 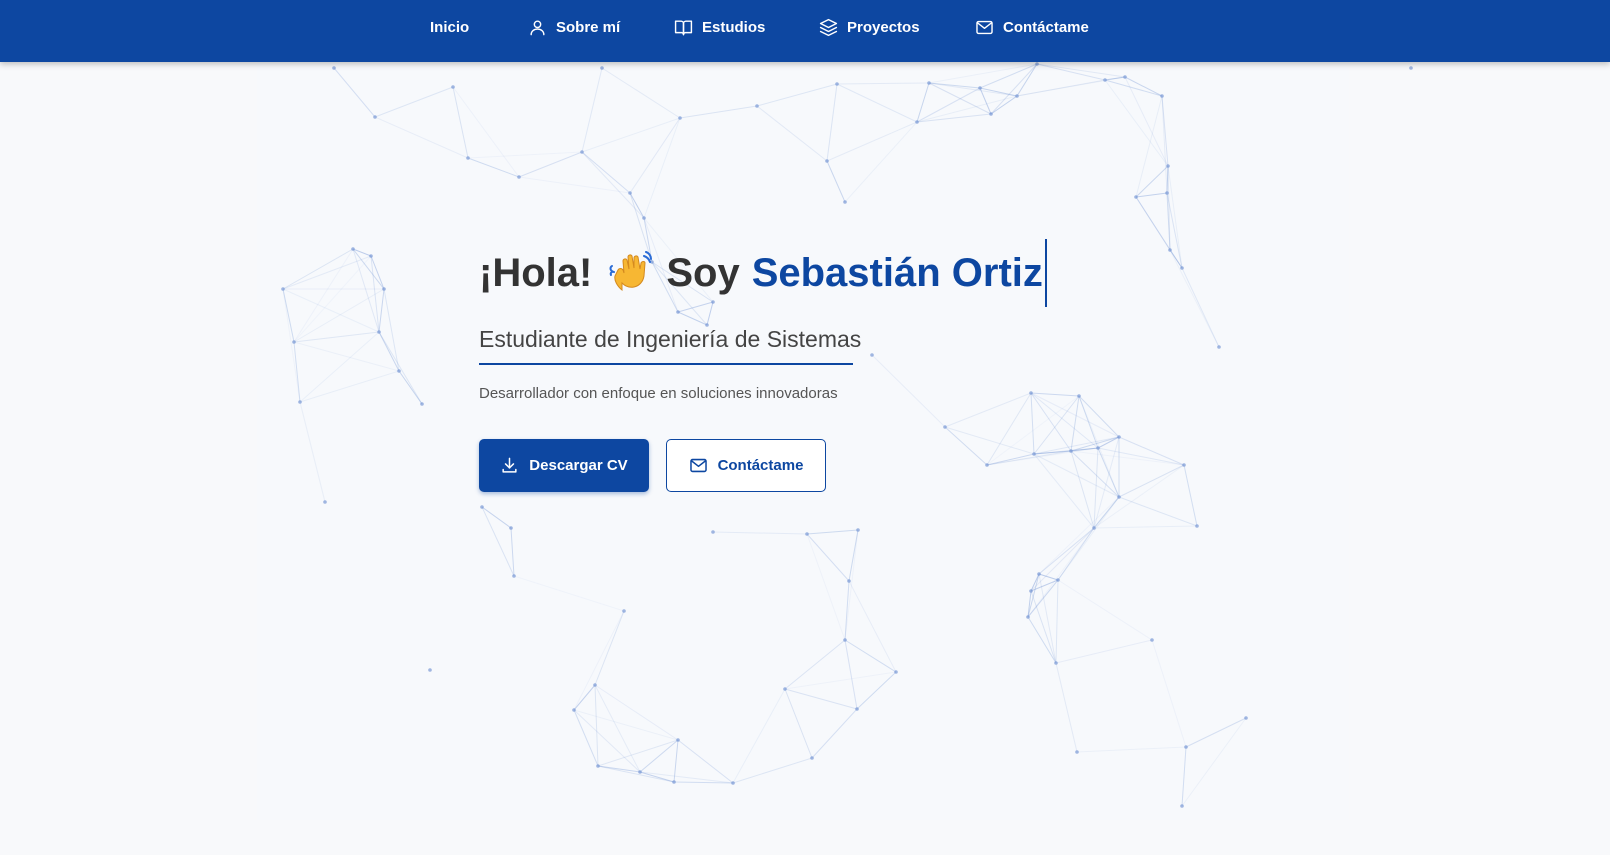 I want to click on nav-item-label: Inicio, so click(x=450, y=27).